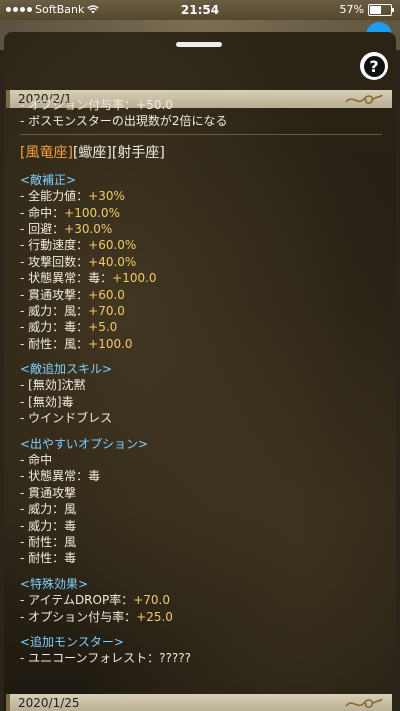 This screenshot has height=711, width=400. What do you see at coordinates (42, 212) in the screenshot?
I see `item-label: - 命中：` at bounding box center [42, 212].